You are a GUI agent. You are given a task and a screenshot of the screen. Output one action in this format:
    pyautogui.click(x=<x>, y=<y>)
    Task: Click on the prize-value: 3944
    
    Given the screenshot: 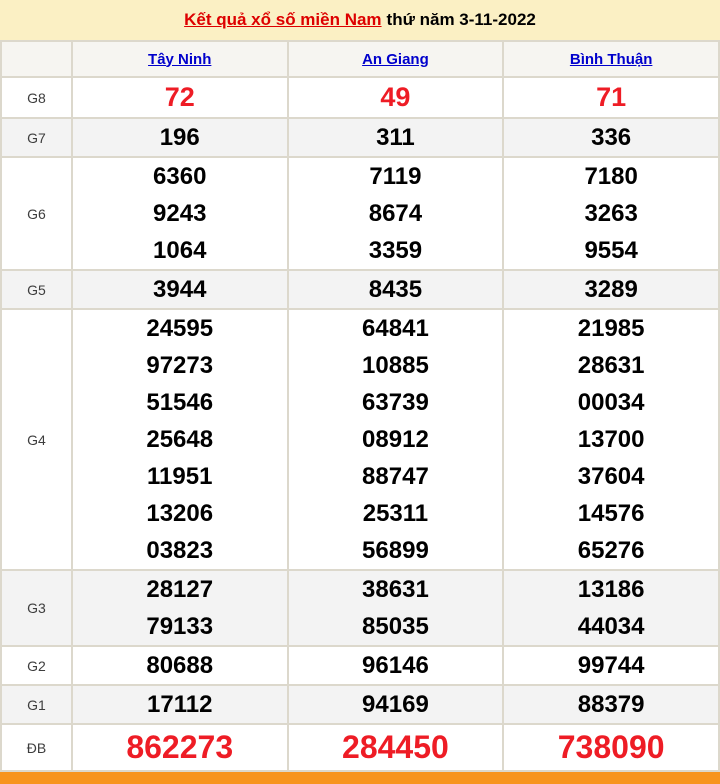 What is the action you would take?
    pyautogui.click(x=180, y=289)
    